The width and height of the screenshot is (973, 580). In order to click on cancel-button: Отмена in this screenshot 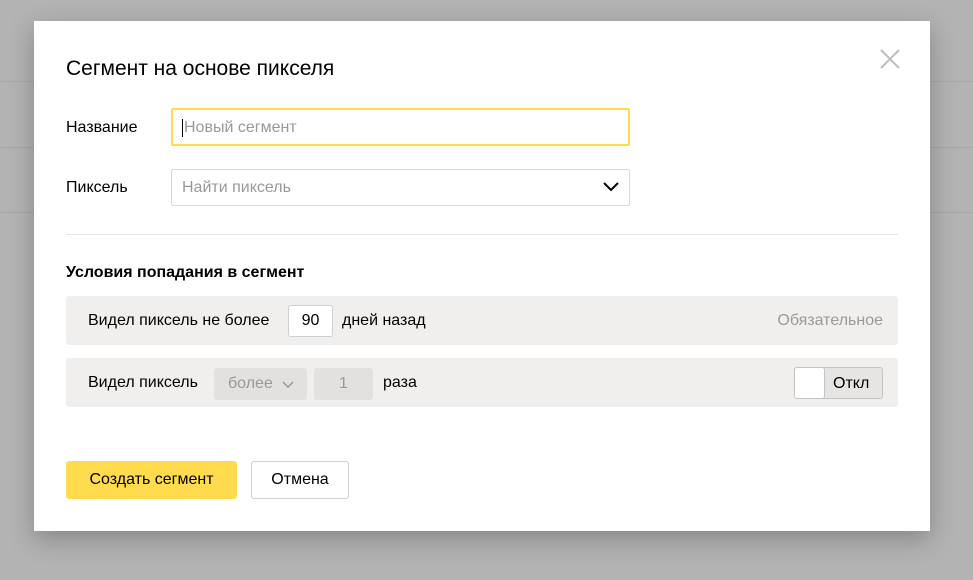, I will do `click(300, 480)`.